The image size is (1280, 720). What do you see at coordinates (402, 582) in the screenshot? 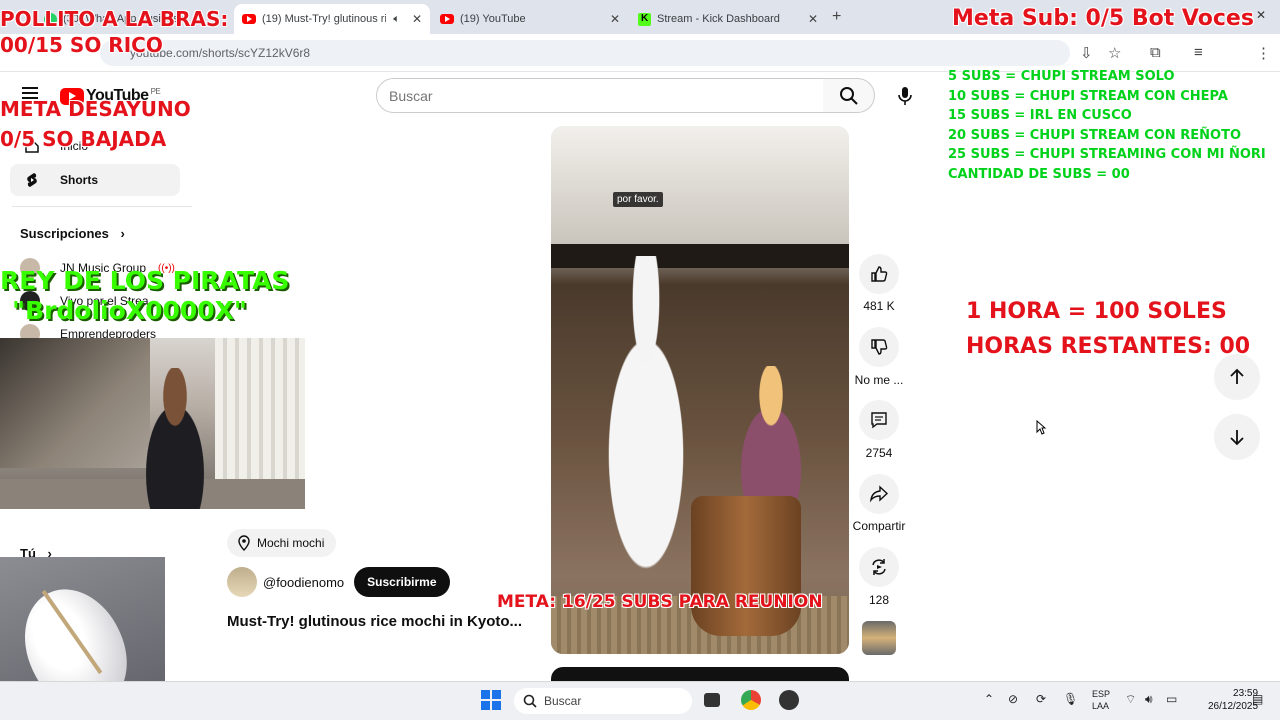
I see `subscribe-button: Suscribirme` at bounding box center [402, 582].